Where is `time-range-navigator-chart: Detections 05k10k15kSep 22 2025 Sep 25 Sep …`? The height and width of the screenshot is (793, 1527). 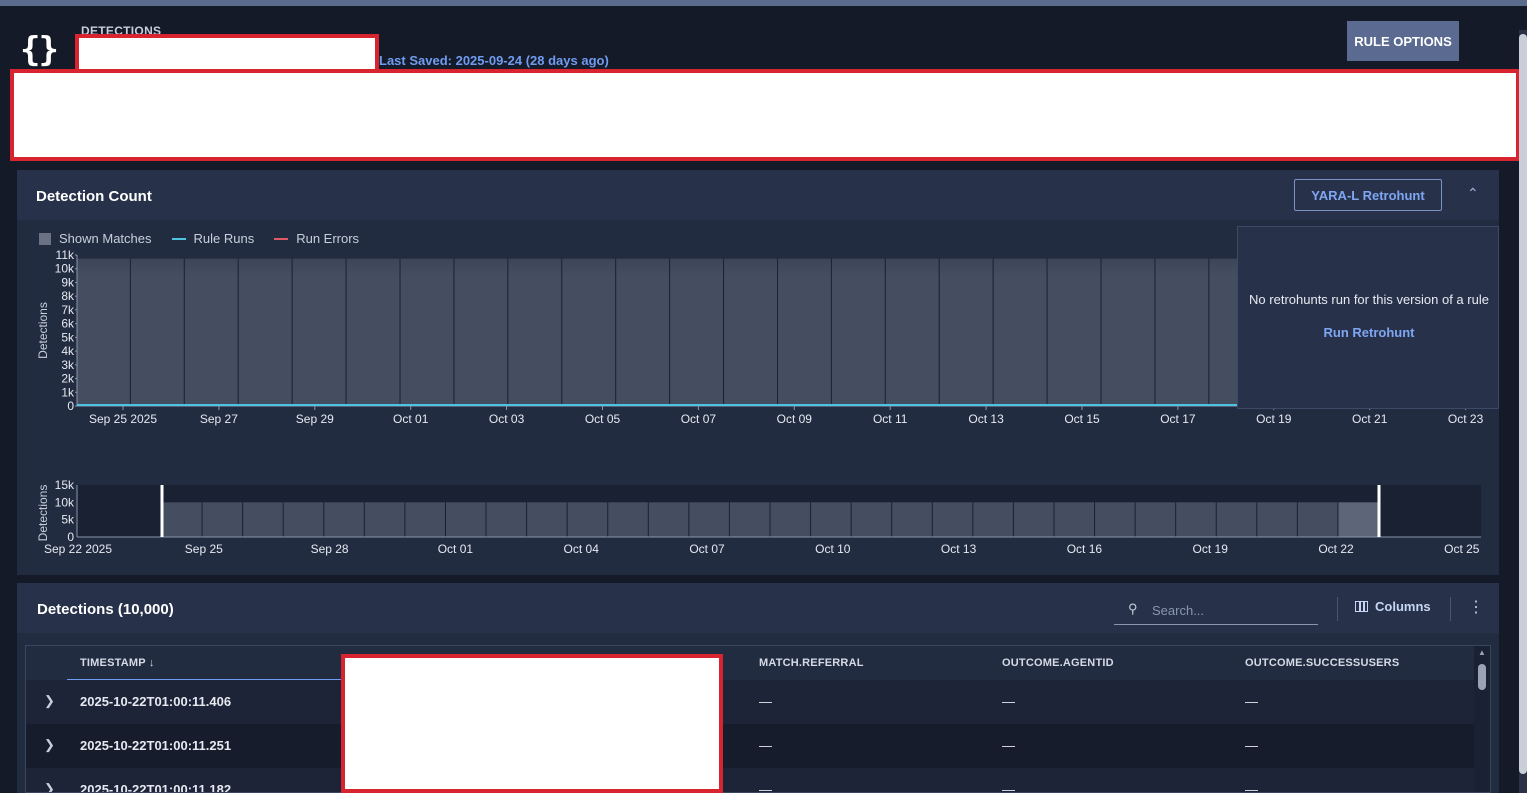 time-range-navigator-chart: Detections 05k10k15kSep 22 2025 Sep 25 Sep … is located at coordinates (758, 522).